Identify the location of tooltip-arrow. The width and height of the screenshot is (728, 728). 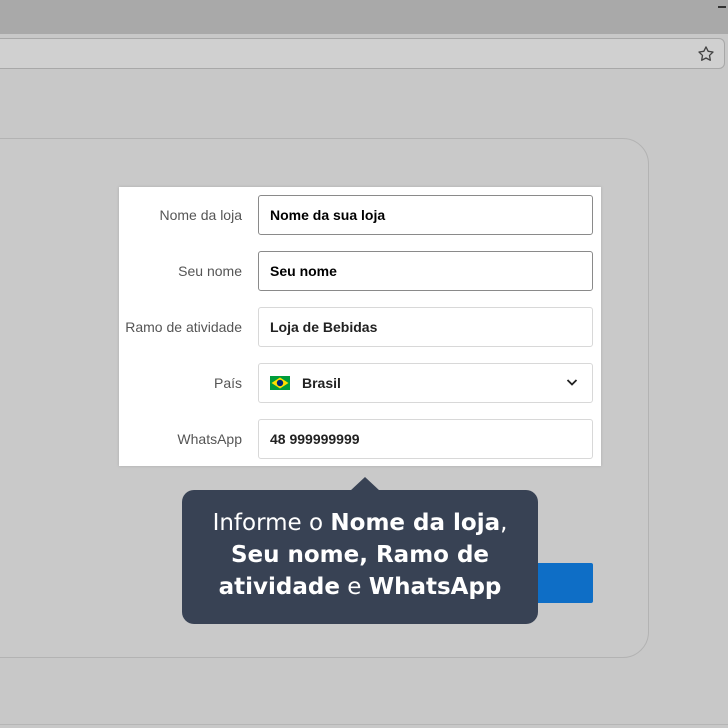
(365, 484).